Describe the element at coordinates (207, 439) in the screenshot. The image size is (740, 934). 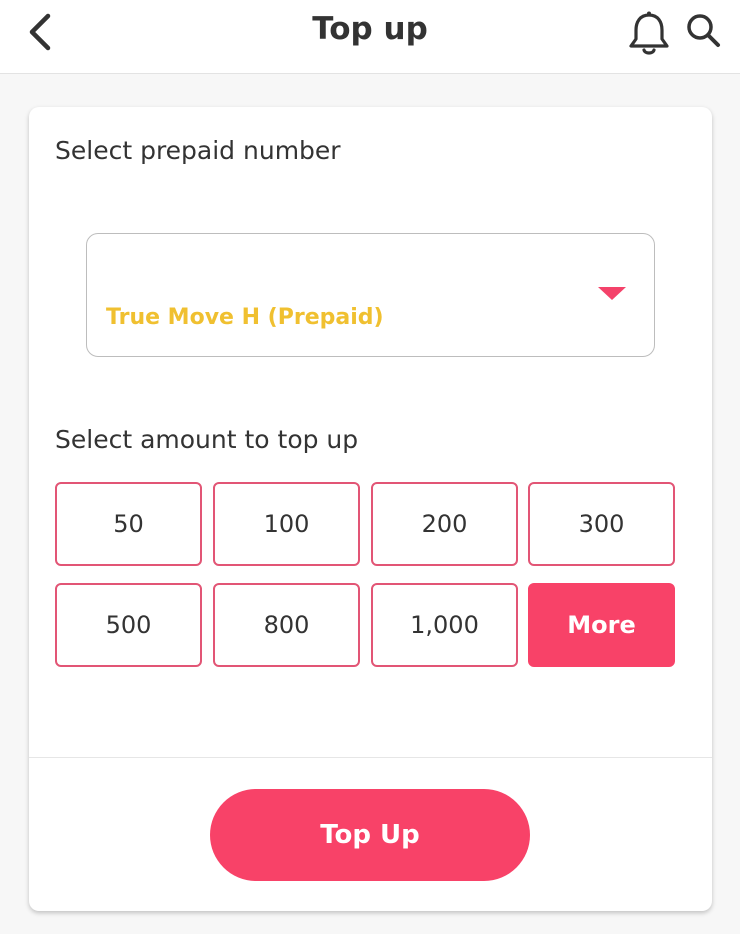
I see `amount-label: Select amount to top up` at that location.